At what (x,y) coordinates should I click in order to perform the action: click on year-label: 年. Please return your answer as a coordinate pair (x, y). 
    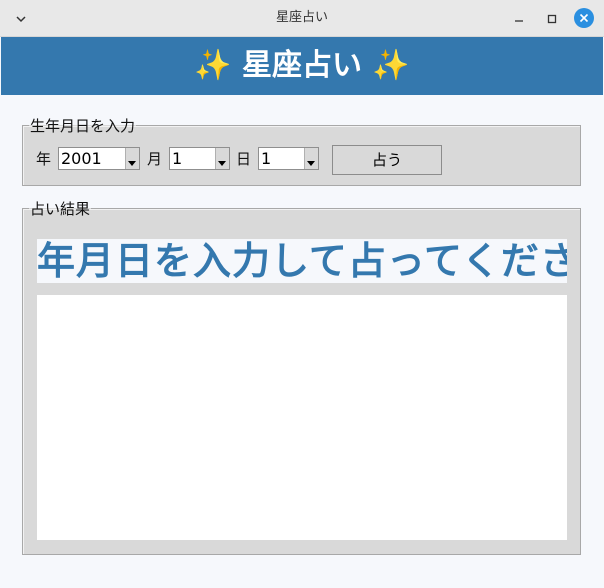
    Looking at the image, I should click on (44, 159).